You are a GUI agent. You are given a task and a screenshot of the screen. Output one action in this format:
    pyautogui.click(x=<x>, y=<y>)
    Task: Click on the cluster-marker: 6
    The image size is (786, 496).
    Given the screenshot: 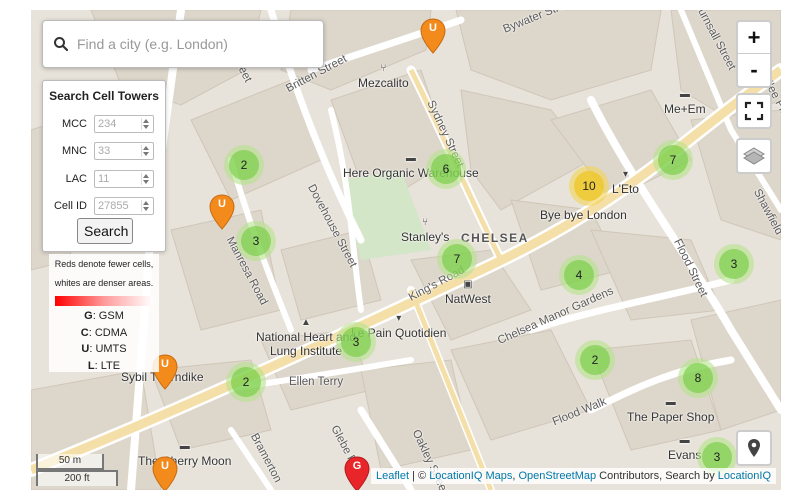 What is the action you would take?
    pyautogui.click(x=446, y=169)
    